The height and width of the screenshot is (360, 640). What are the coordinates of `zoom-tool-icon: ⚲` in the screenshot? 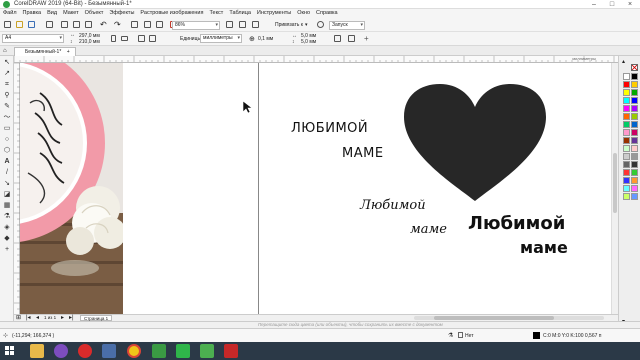 It's located at (7, 95).